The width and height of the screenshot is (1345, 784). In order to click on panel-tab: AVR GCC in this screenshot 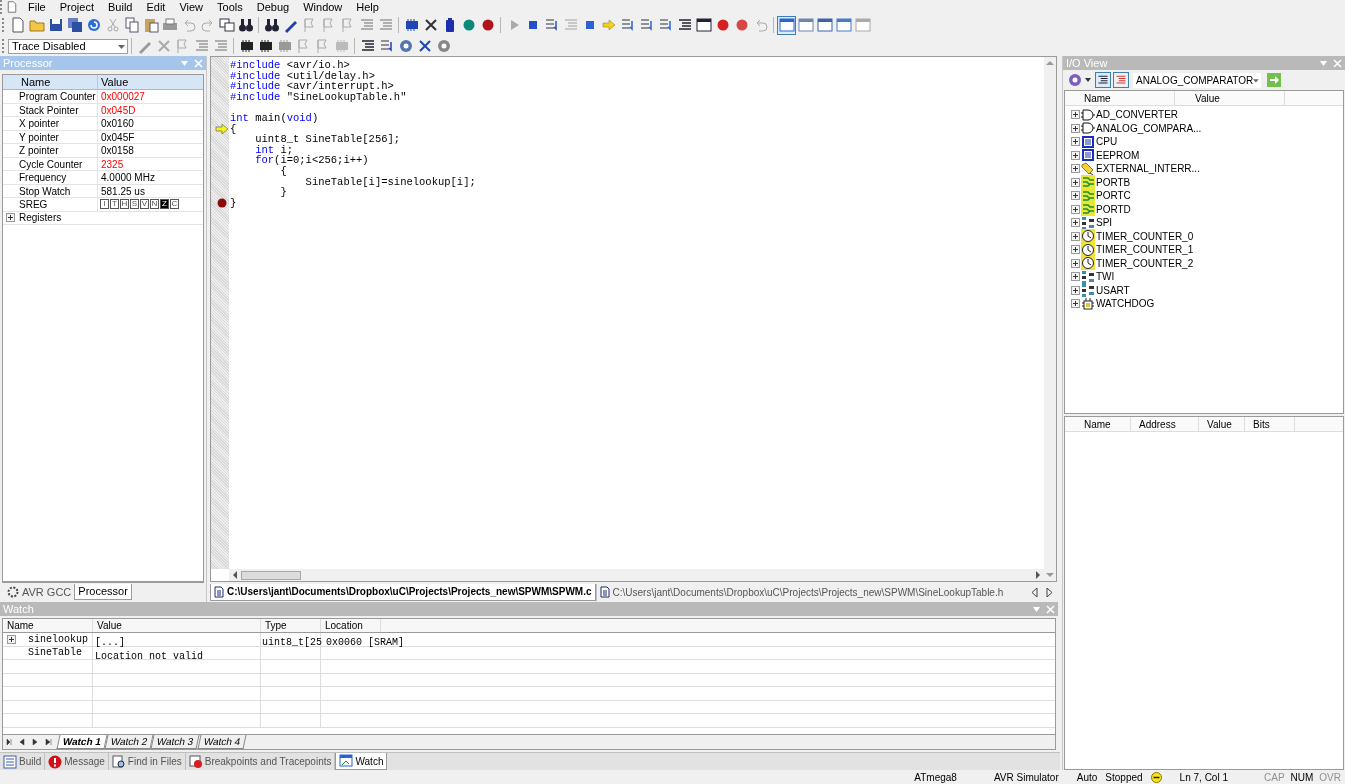, I will do `click(39, 592)`.